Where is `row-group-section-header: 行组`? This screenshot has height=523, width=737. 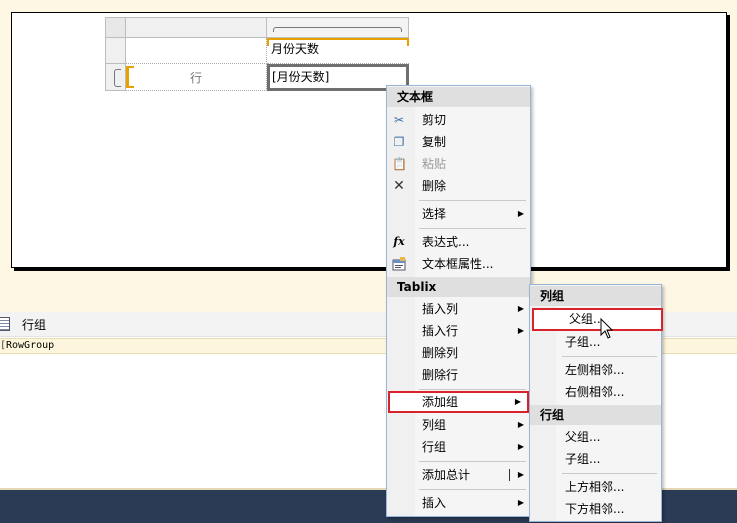 row-group-section-header: 行组 is located at coordinates (595, 415).